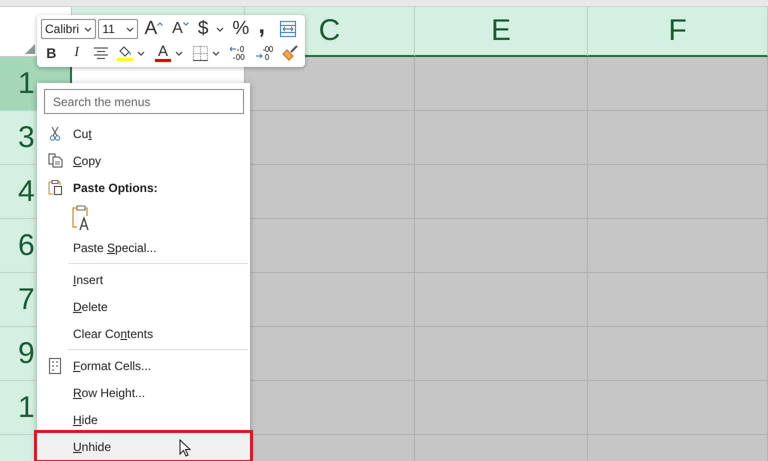 The height and width of the screenshot is (461, 768). I want to click on column-header: F, so click(678, 32).